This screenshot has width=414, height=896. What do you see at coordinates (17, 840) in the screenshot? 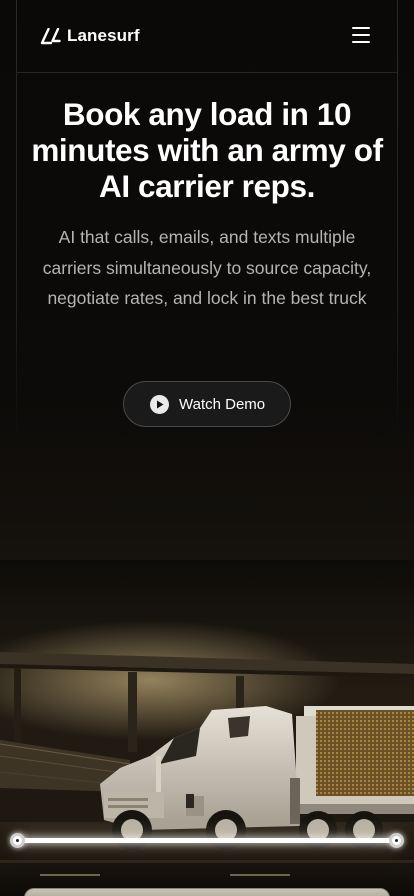
I see `timeline-start-handle` at bounding box center [17, 840].